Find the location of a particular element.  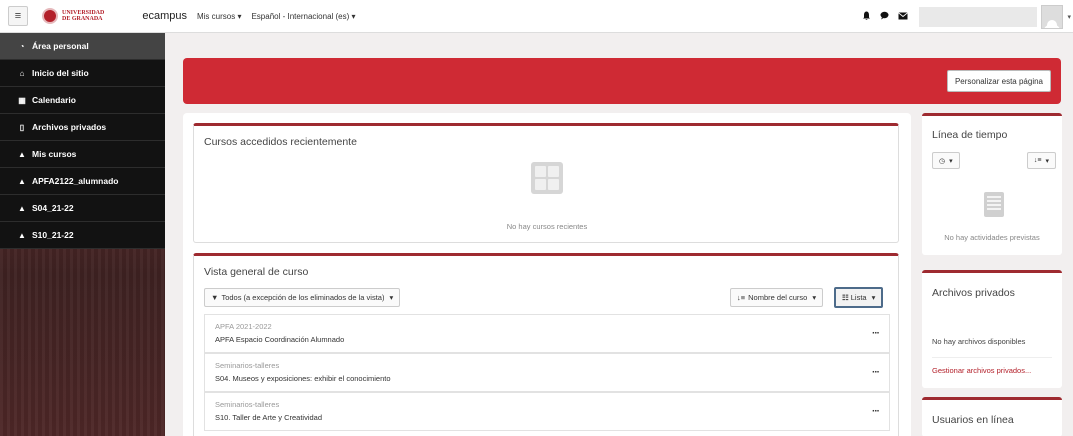

brand-ecampus: ecampus is located at coordinates (164, 16).